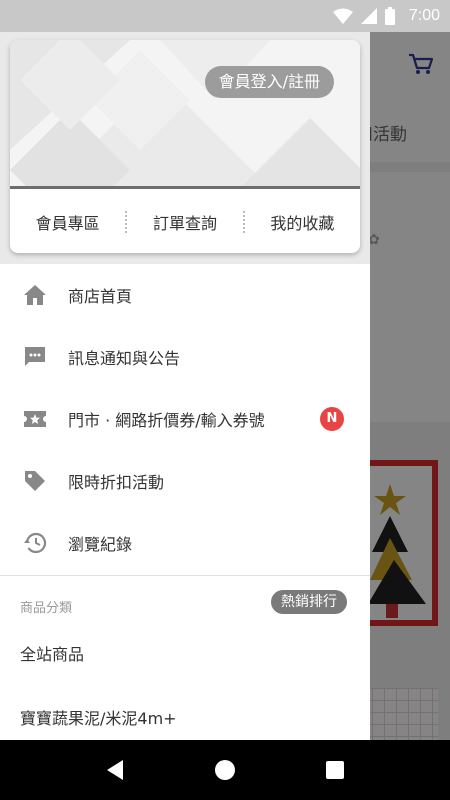 Image resolution: width=450 pixels, height=800 pixels. I want to click on menu-item-store-home: 商店首頁, so click(185, 295).